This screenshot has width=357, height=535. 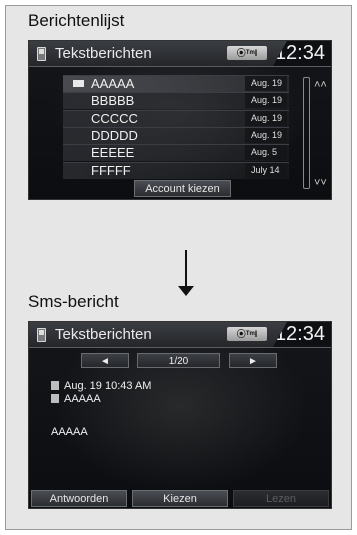 I want to click on previous-message-button: ◄, so click(x=105, y=360).